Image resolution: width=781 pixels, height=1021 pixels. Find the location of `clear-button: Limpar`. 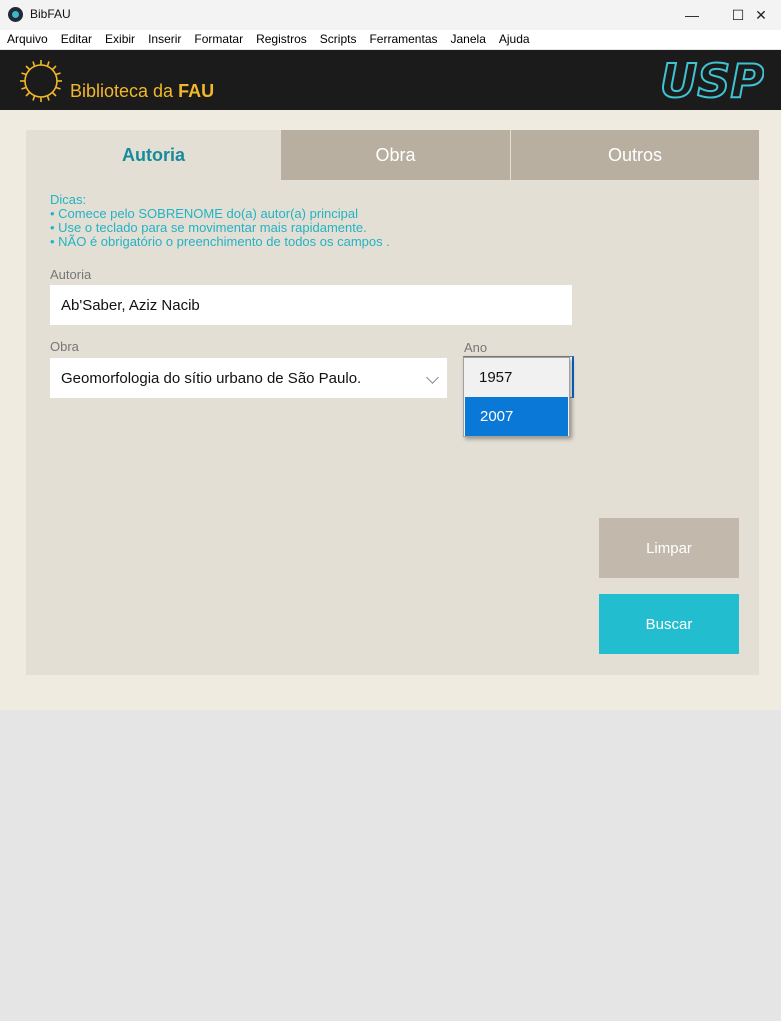

clear-button: Limpar is located at coordinates (669, 548).